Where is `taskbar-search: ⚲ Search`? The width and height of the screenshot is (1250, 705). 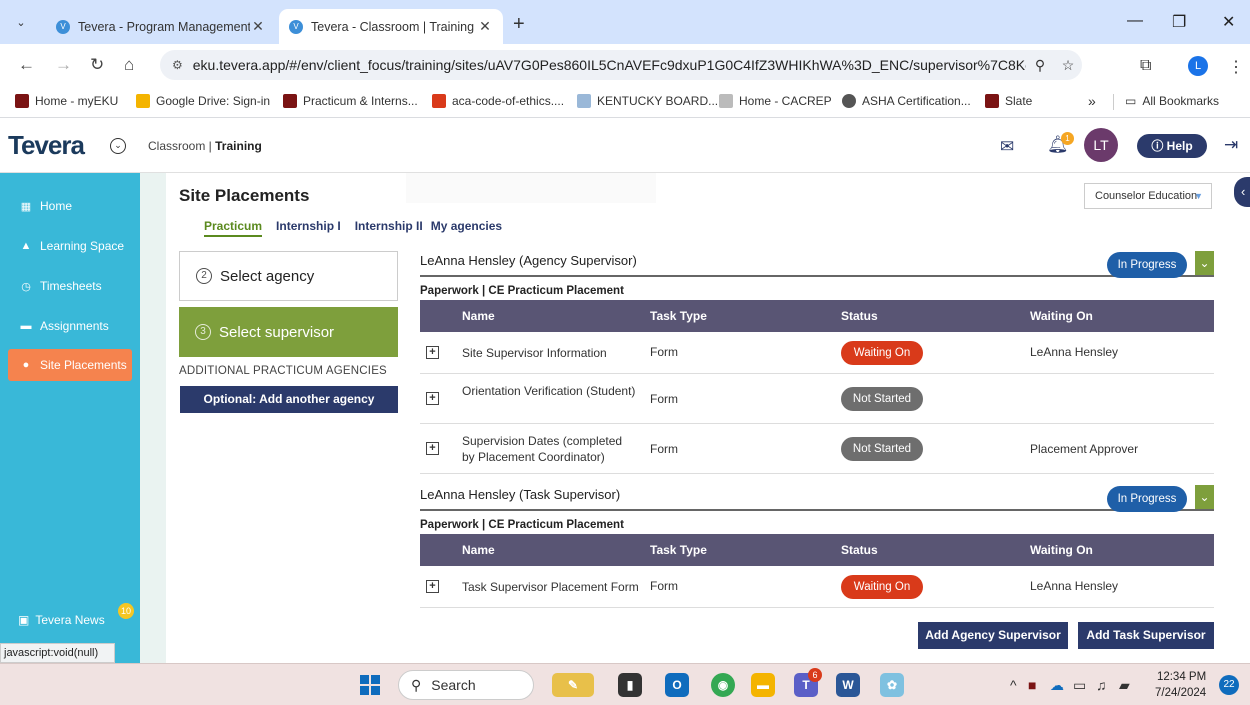
taskbar-search: ⚲ Search is located at coordinates (466, 685).